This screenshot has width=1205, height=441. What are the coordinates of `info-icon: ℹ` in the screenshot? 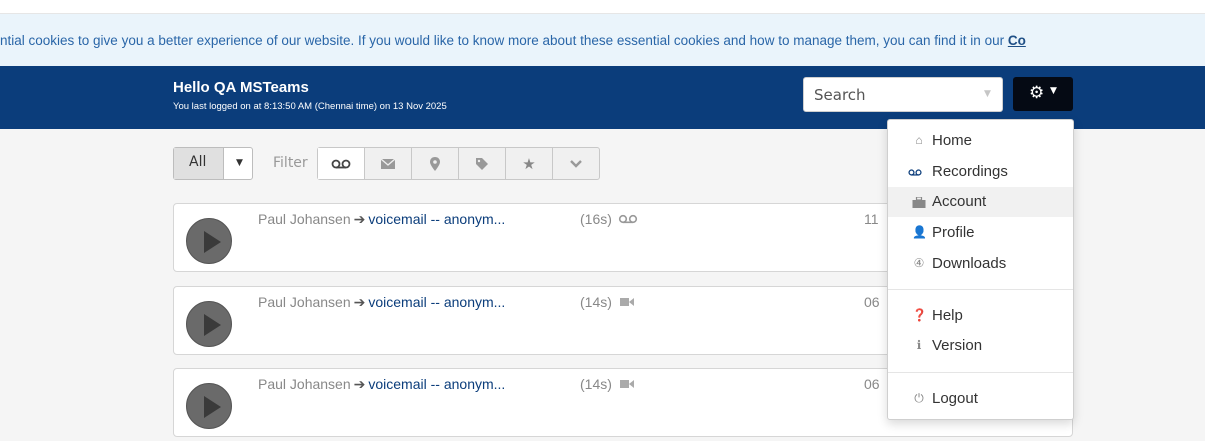 It's located at (919, 345).